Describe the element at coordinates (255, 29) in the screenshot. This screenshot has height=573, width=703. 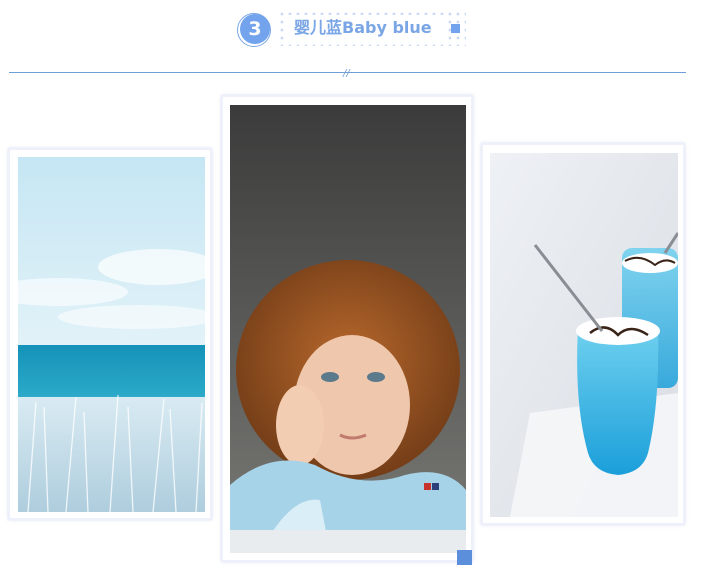
I see `section-number-badge: 3` at that location.